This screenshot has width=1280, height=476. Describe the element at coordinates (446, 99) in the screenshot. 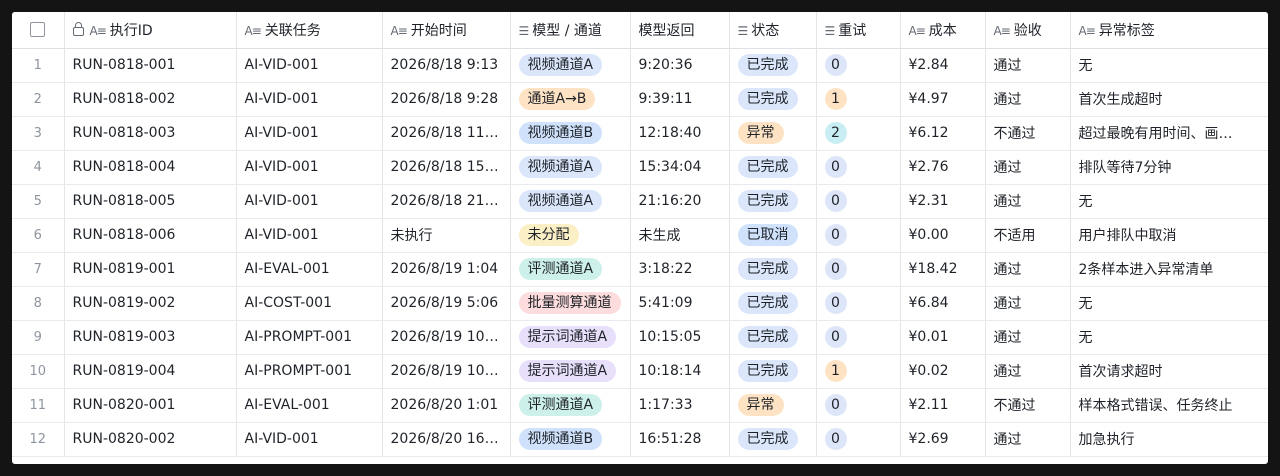

I see `start-time-cell: 2026/8/18 9:28` at that location.